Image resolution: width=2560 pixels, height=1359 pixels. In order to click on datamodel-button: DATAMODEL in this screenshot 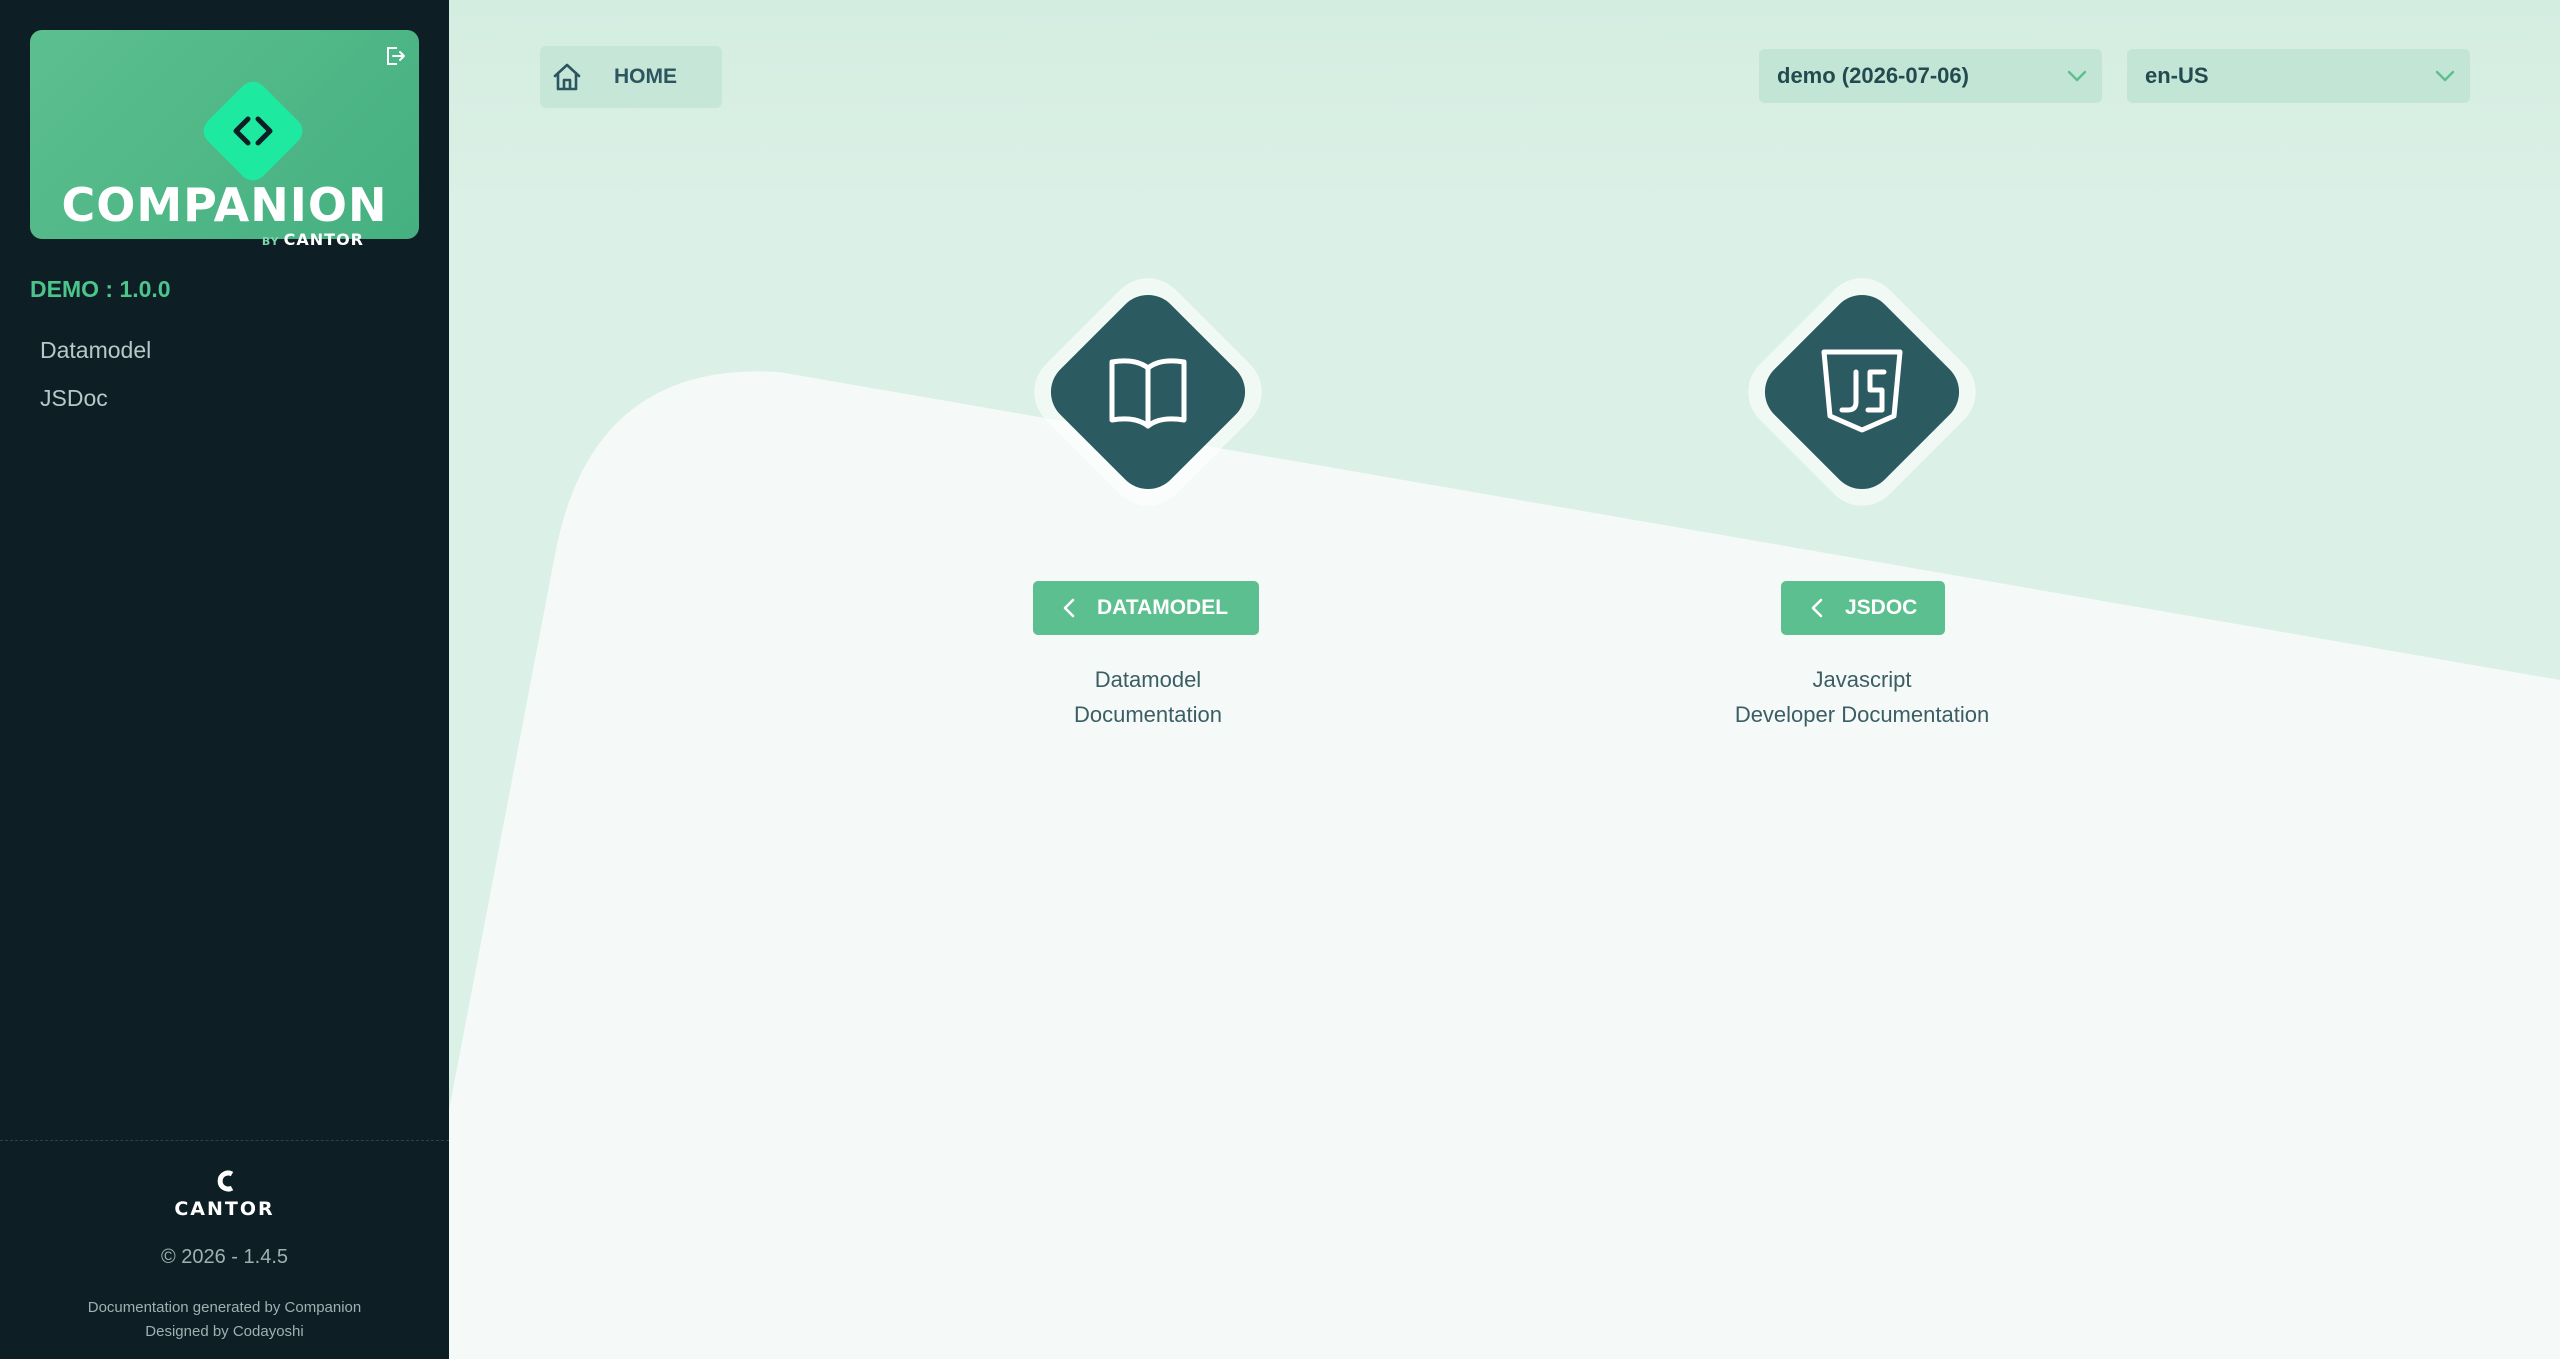, I will do `click(1146, 608)`.